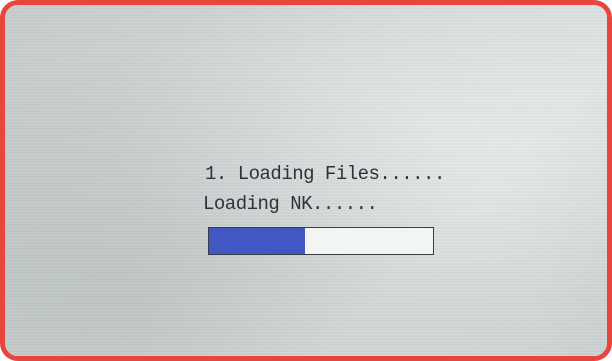 This screenshot has width=612, height=361. Describe the element at coordinates (321, 241) in the screenshot. I see `progress-bar` at that location.